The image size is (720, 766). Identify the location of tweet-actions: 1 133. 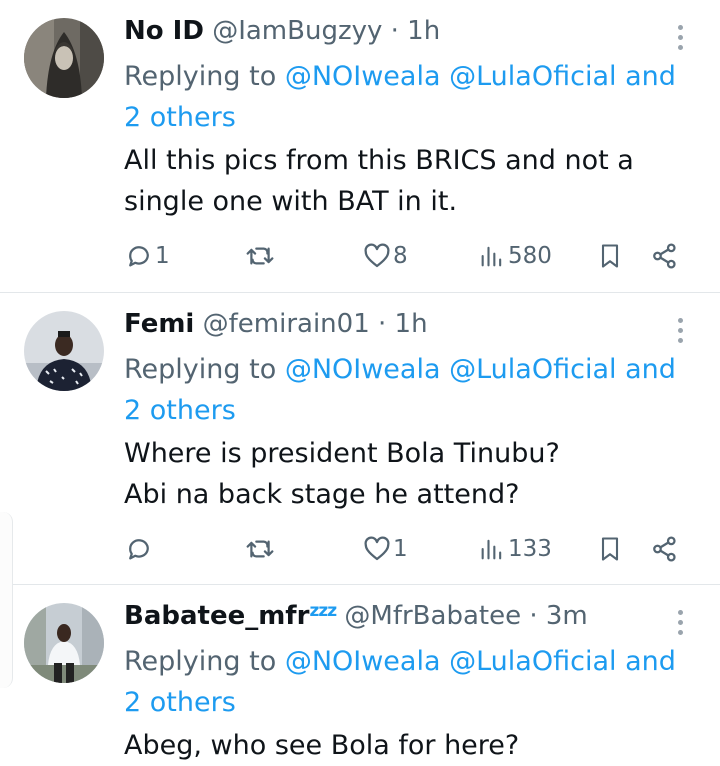
(409, 549).